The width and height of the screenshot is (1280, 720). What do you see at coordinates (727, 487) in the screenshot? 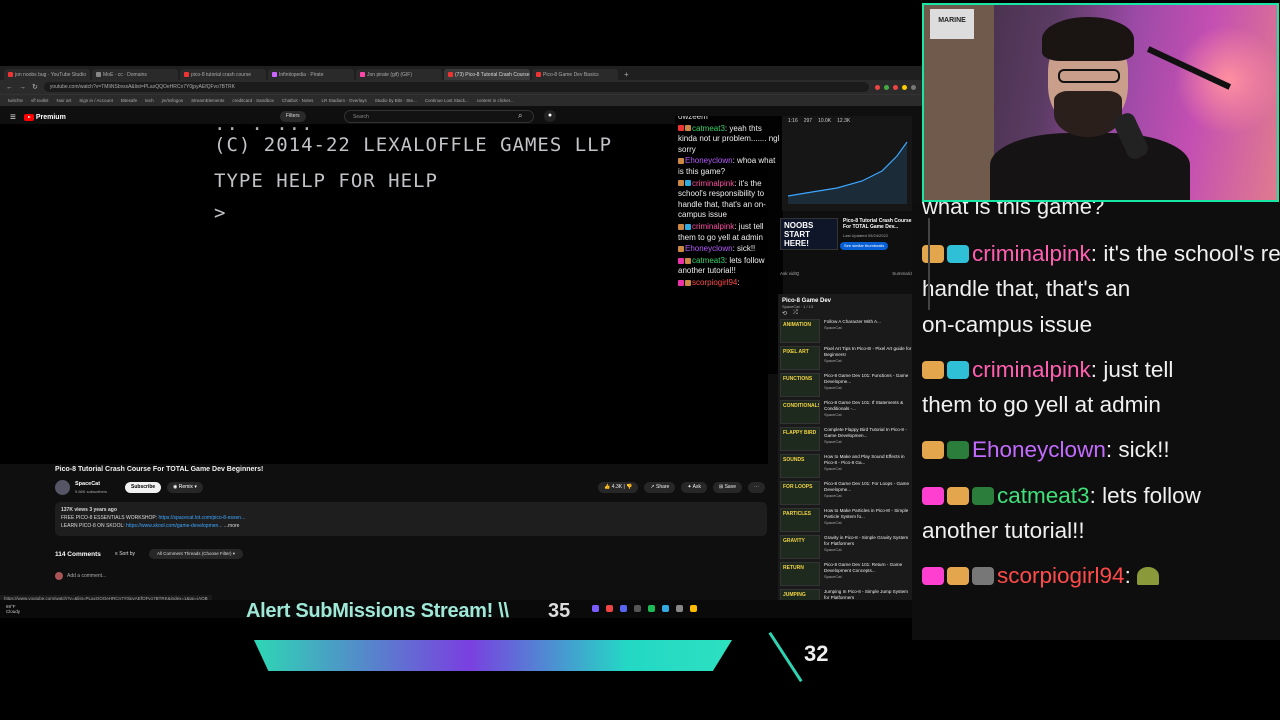
I see `save-button: ⊞ Save` at bounding box center [727, 487].